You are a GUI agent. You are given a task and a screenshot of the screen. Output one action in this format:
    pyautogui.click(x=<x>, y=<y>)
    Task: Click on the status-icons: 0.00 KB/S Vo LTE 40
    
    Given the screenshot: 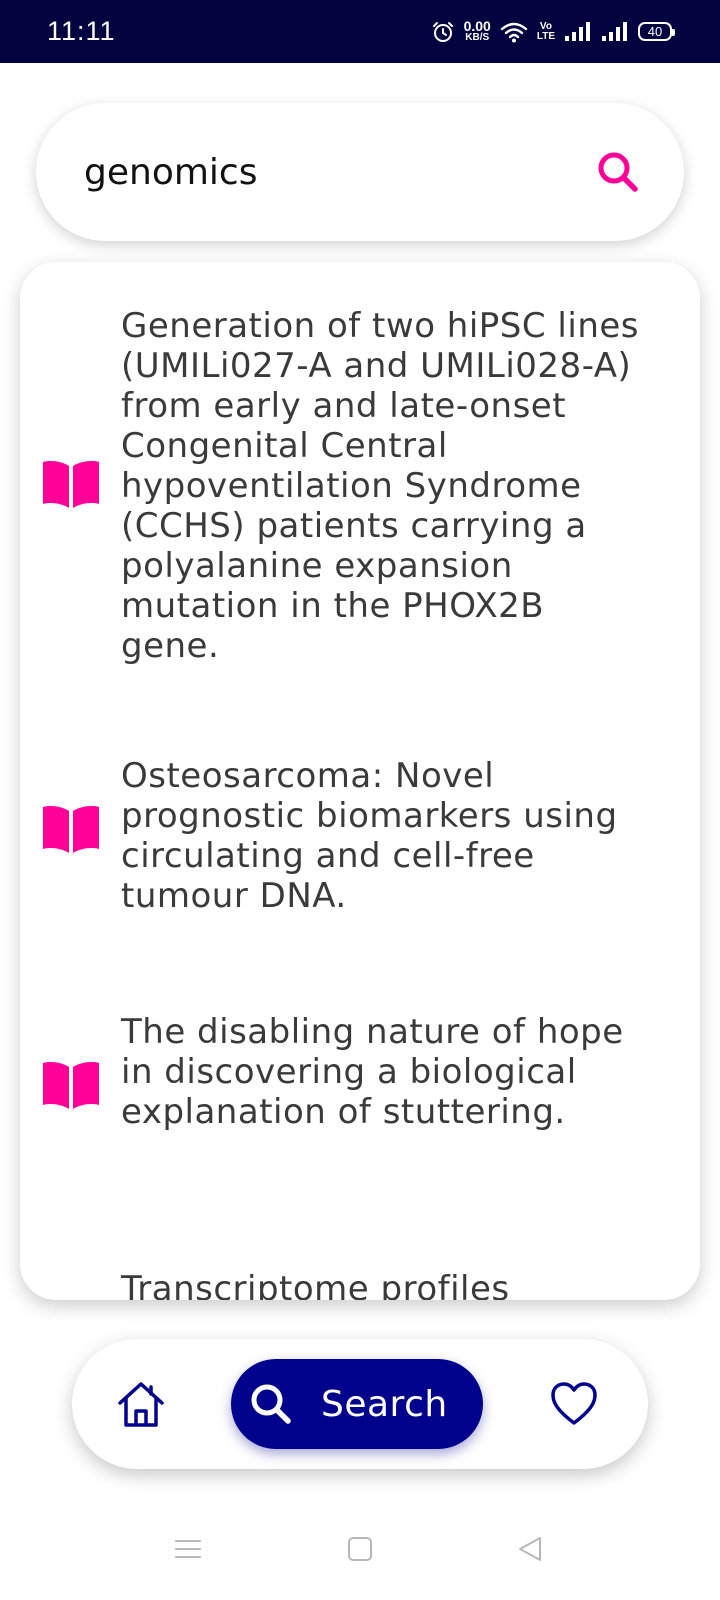 What is the action you would take?
    pyautogui.click(x=553, y=30)
    